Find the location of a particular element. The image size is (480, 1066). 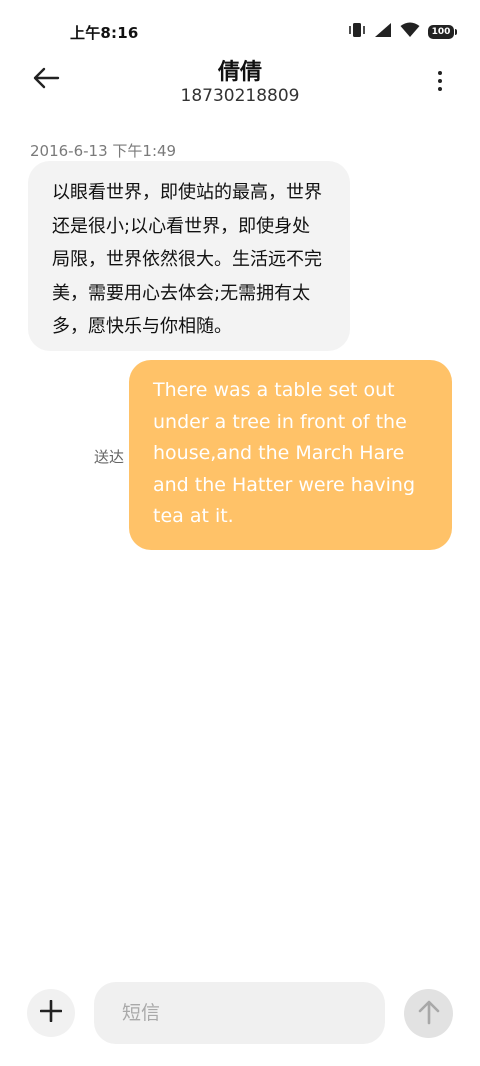

more-vertical-icon is located at coordinates (440, 73).